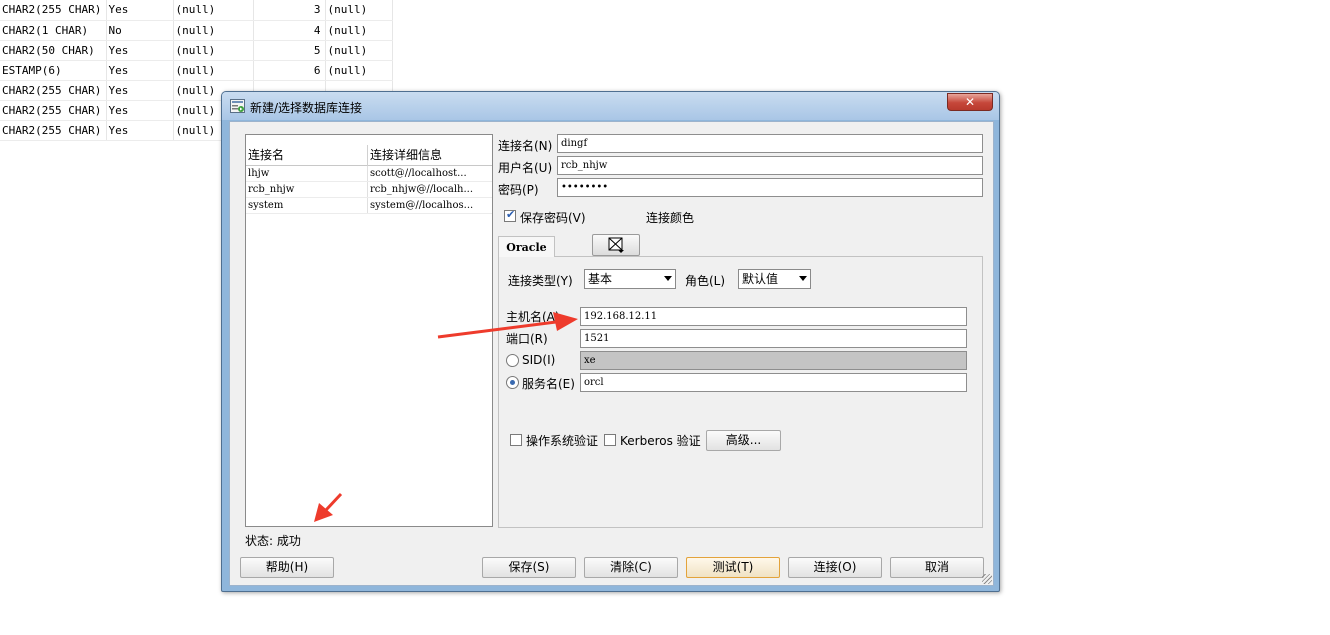 The image size is (1330, 635). What do you see at coordinates (540, 281) in the screenshot?
I see `conn-type-label: 连接类型(Y)` at bounding box center [540, 281].